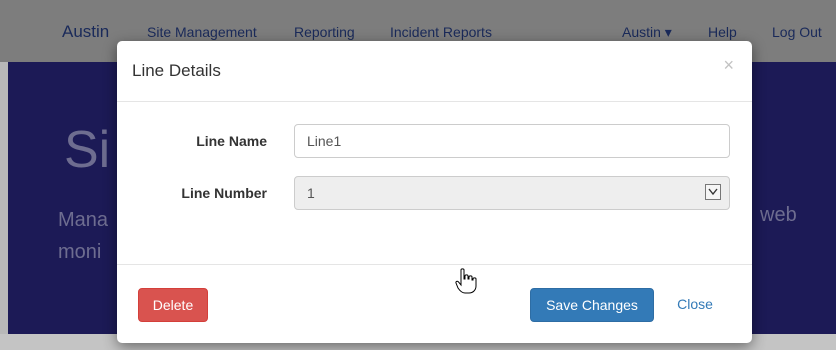 The width and height of the screenshot is (836, 350). I want to click on hand-cursor-icon, so click(466, 281).